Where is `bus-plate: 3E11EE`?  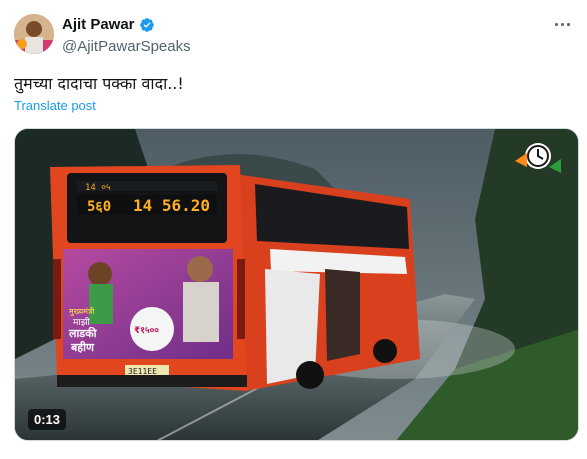 bus-plate: 3E11EE is located at coordinates (142, 371).